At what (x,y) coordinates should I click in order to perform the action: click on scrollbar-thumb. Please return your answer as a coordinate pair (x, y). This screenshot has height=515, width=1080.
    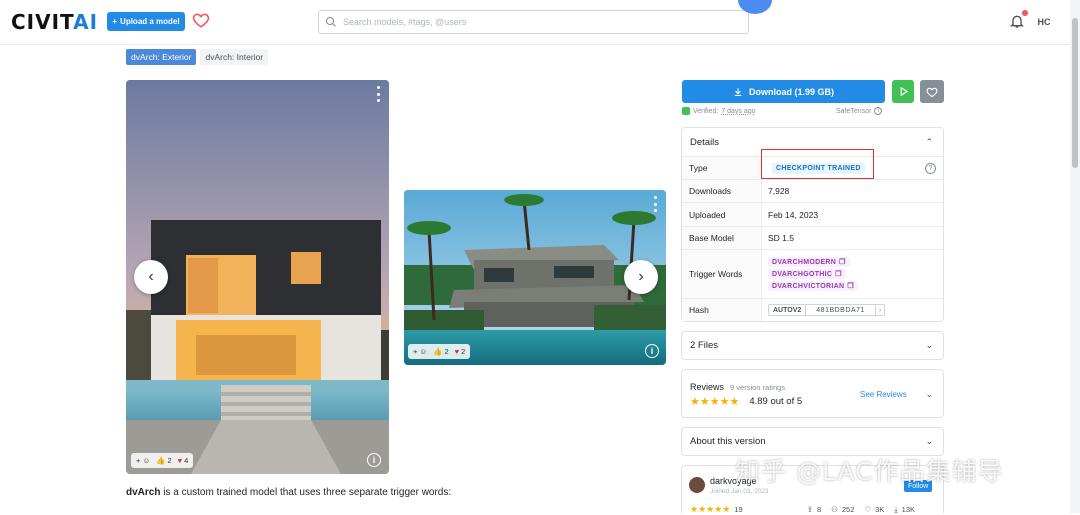
    Looking at the image, I should click on (1075, 93).